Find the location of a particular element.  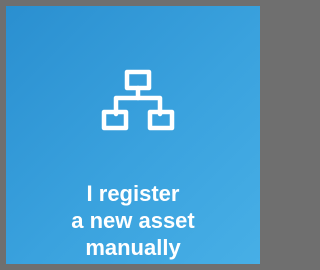

tile-label-line-2: a new asset is located at coordinates (133, 220).